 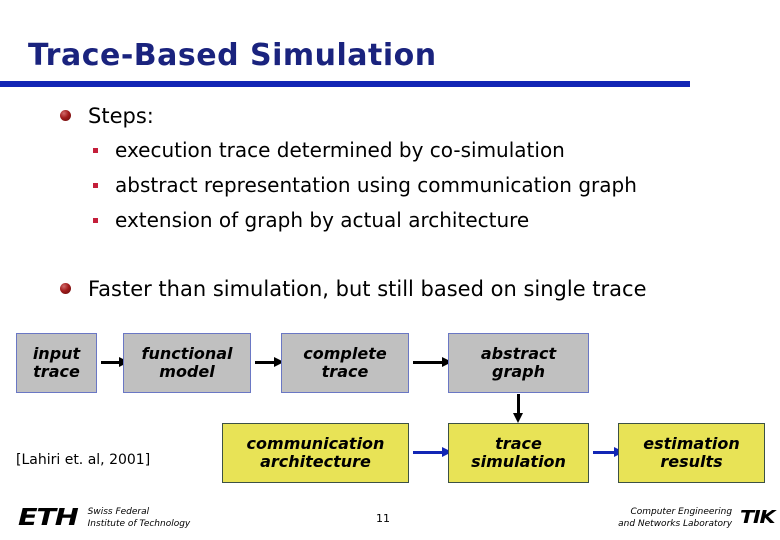 I want to click on eth-logo: ETH, so click(x=48, y=517).